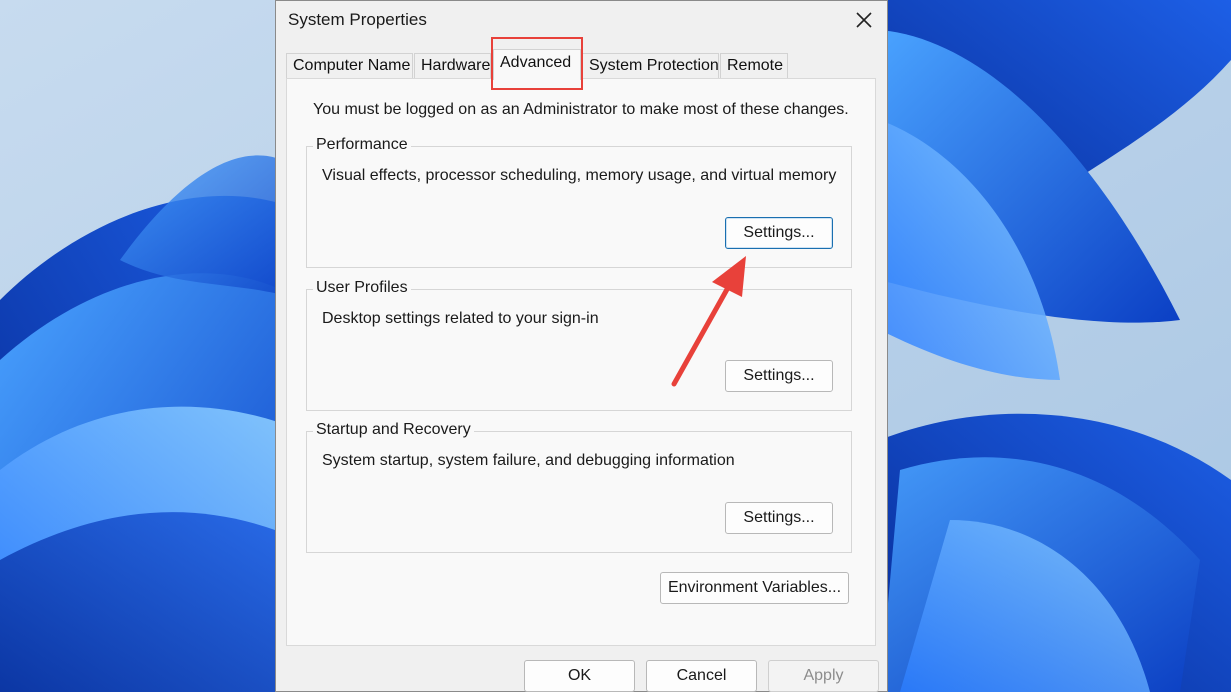 This screenshot has height=692, width=1231. I want to click on tab-computer-name: Computer Name, so click(349, 66).